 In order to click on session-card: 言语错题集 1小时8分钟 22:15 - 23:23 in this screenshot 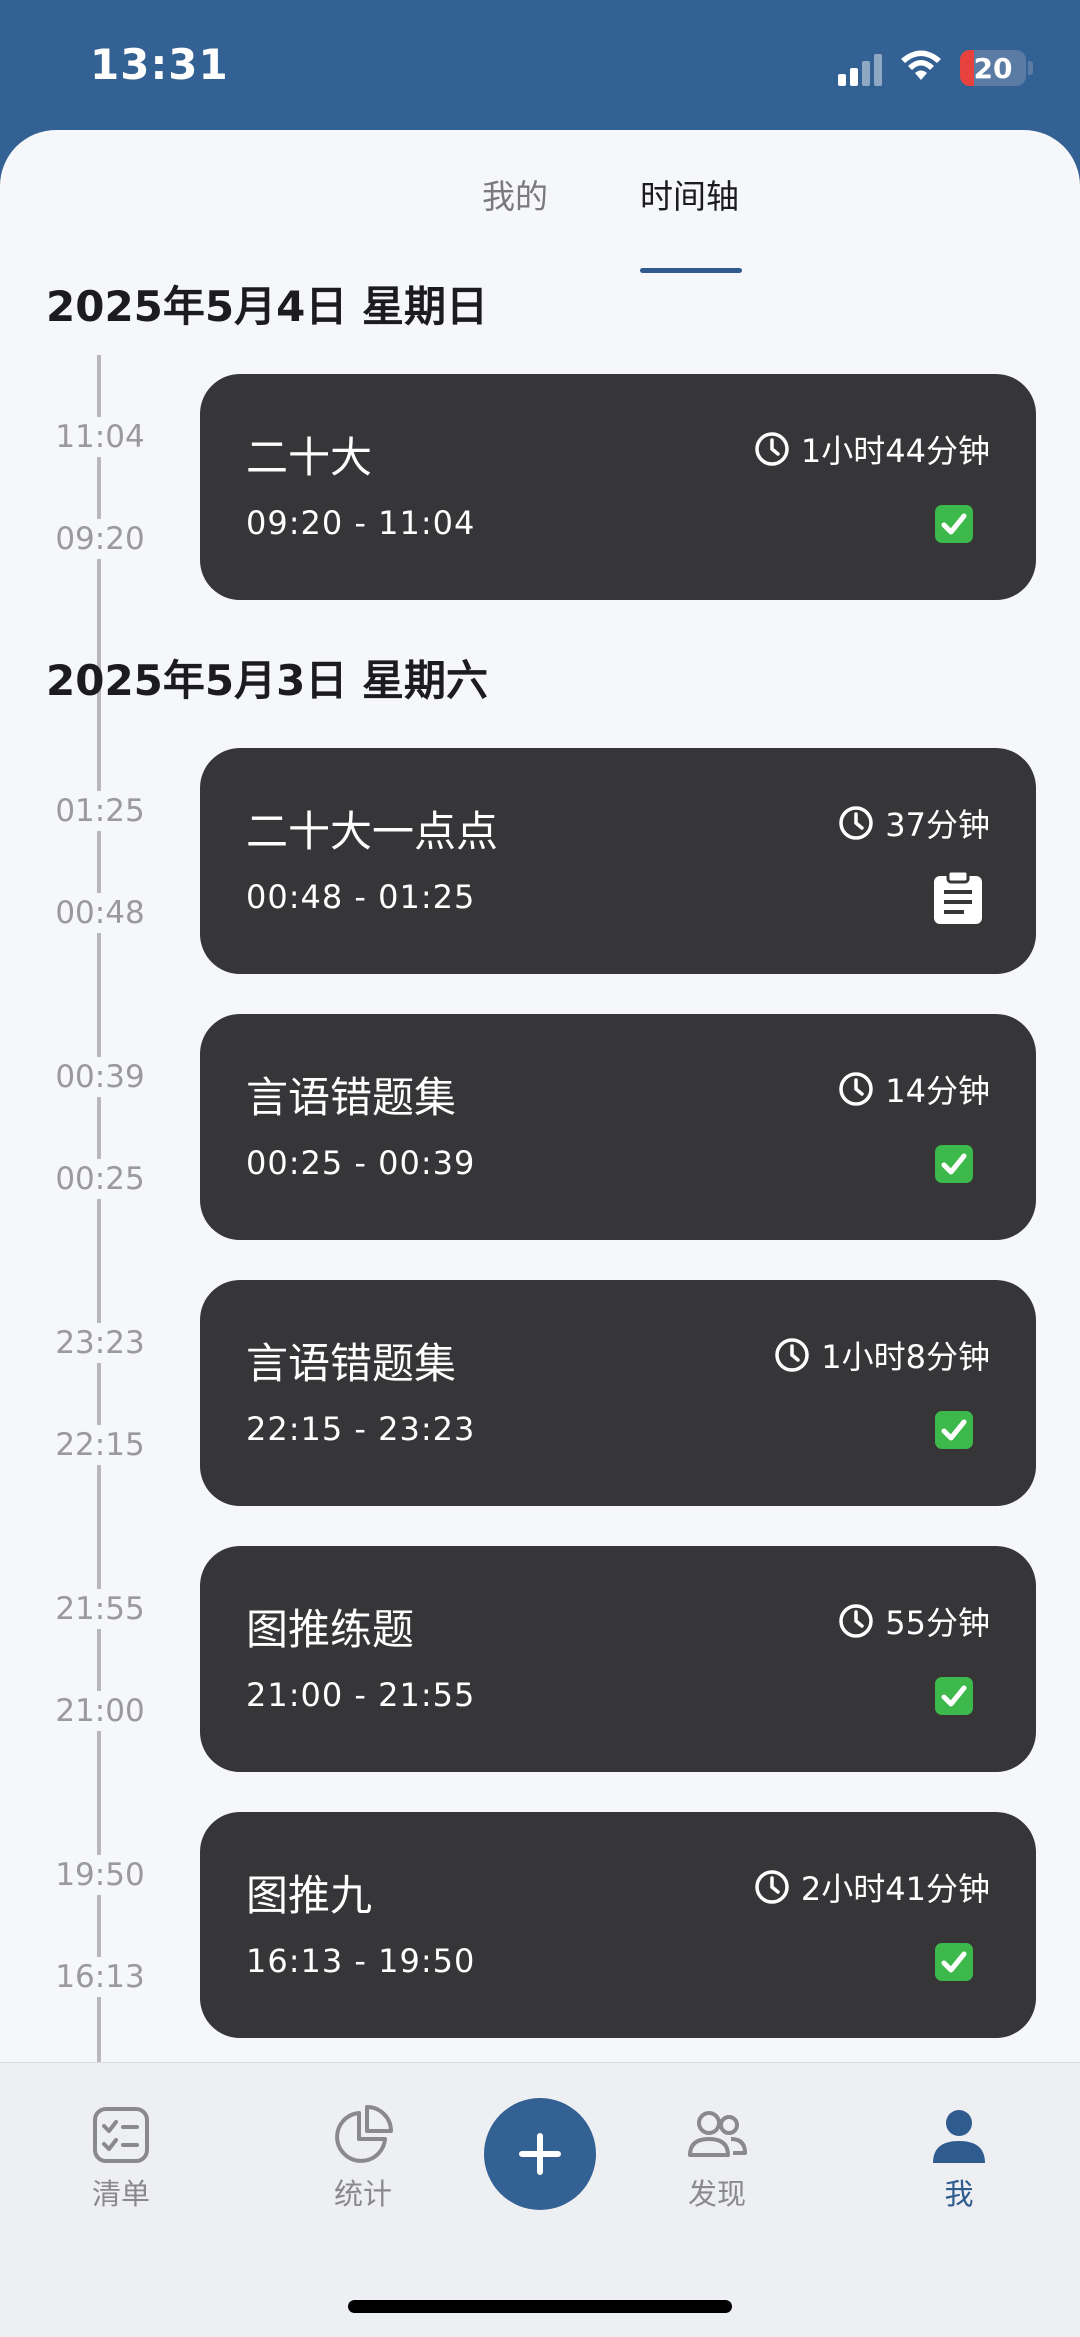, I will do `click(618, 1393)`.